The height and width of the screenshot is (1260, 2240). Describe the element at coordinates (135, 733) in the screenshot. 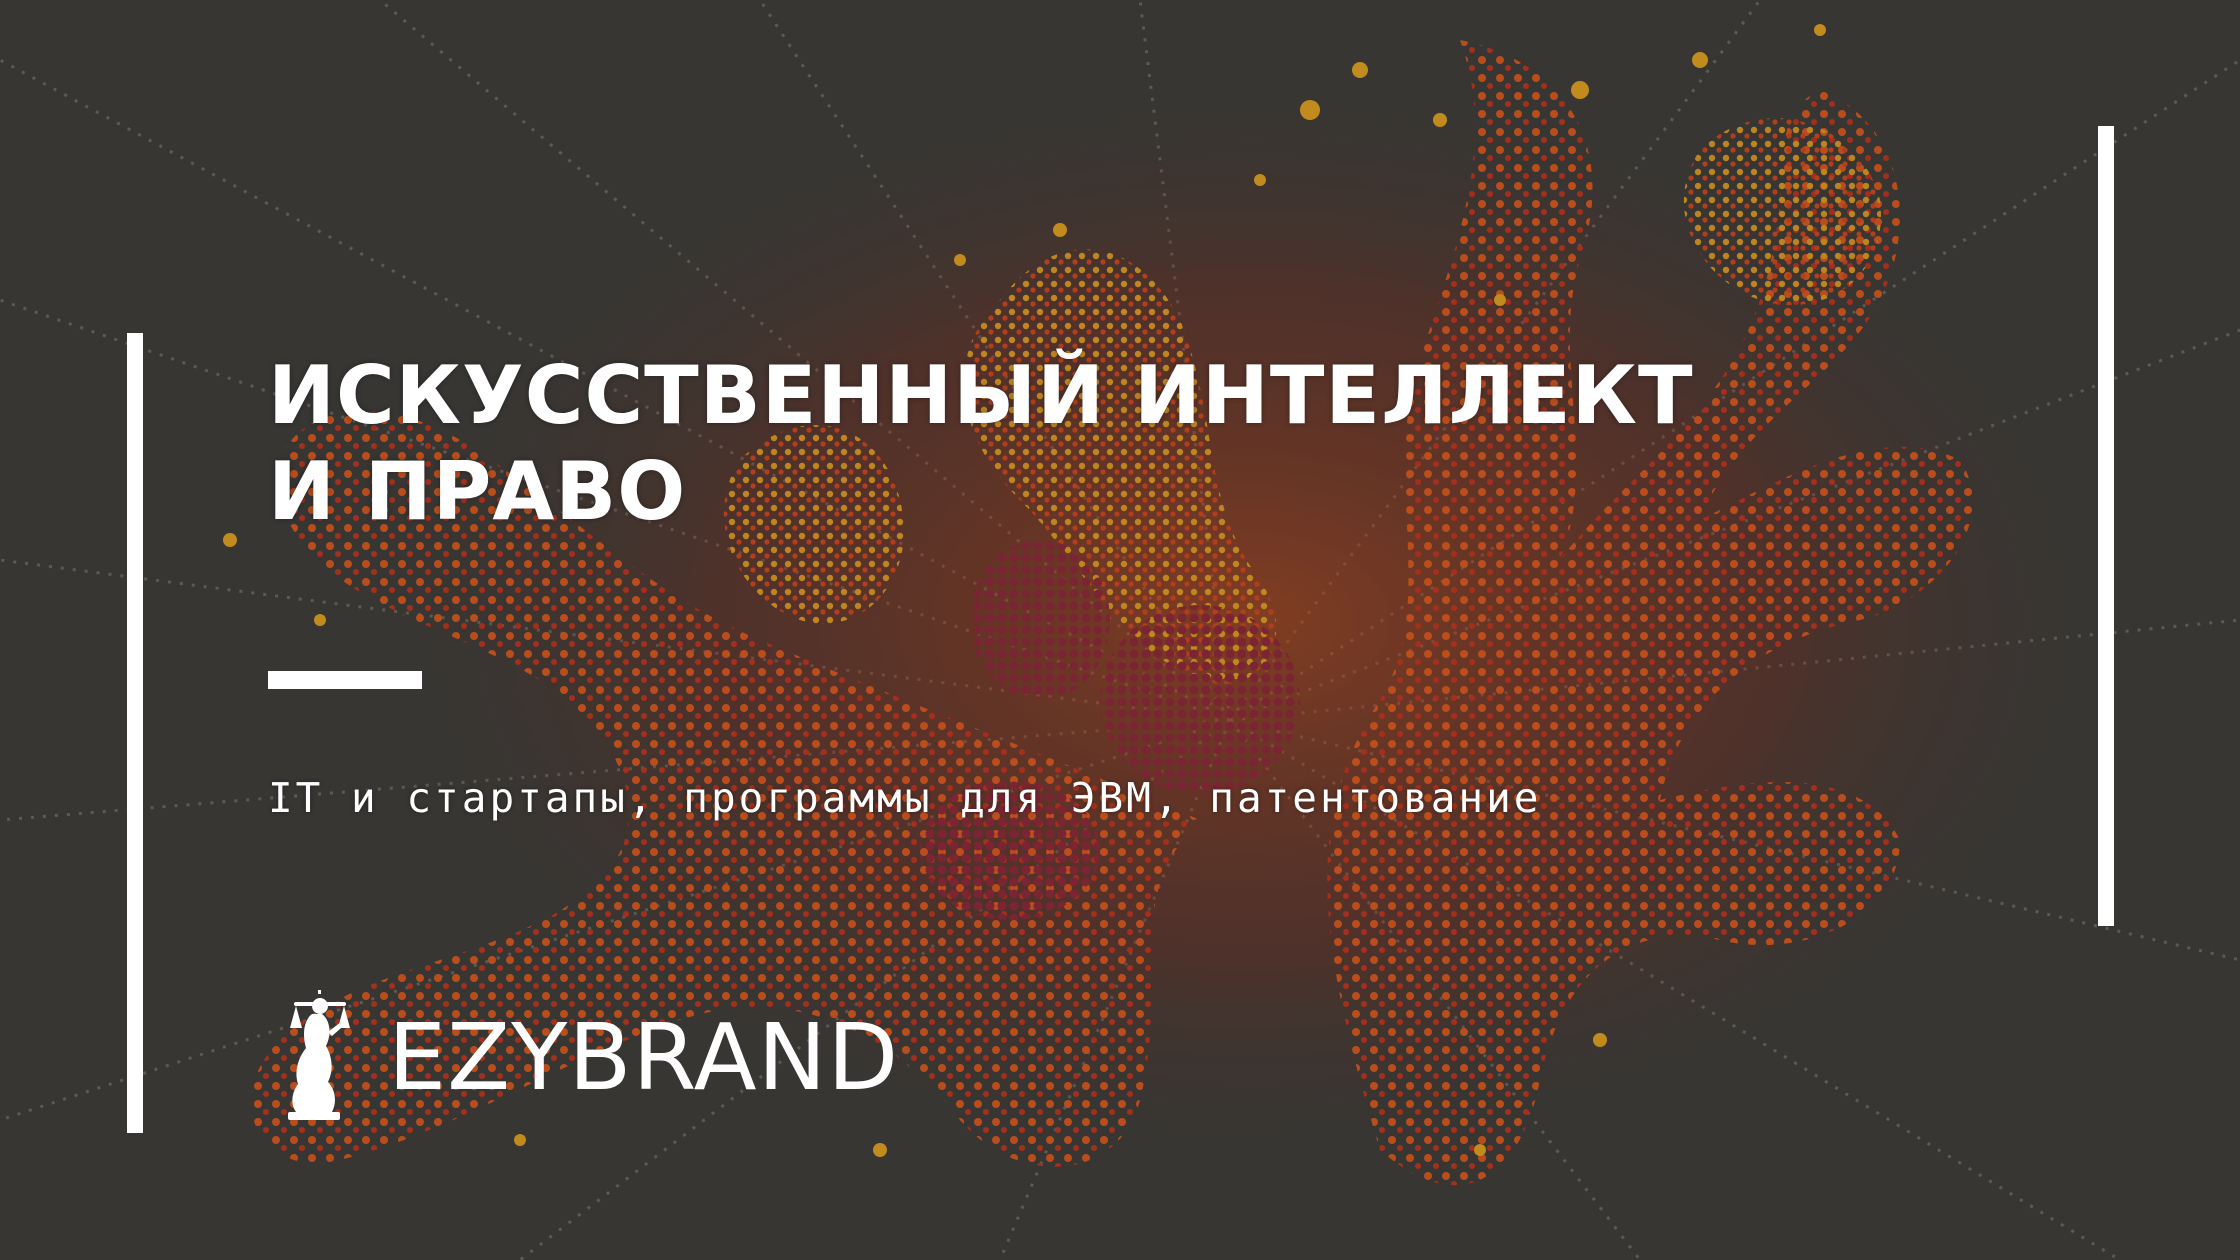

I see `left-vertical-bar` at that location.